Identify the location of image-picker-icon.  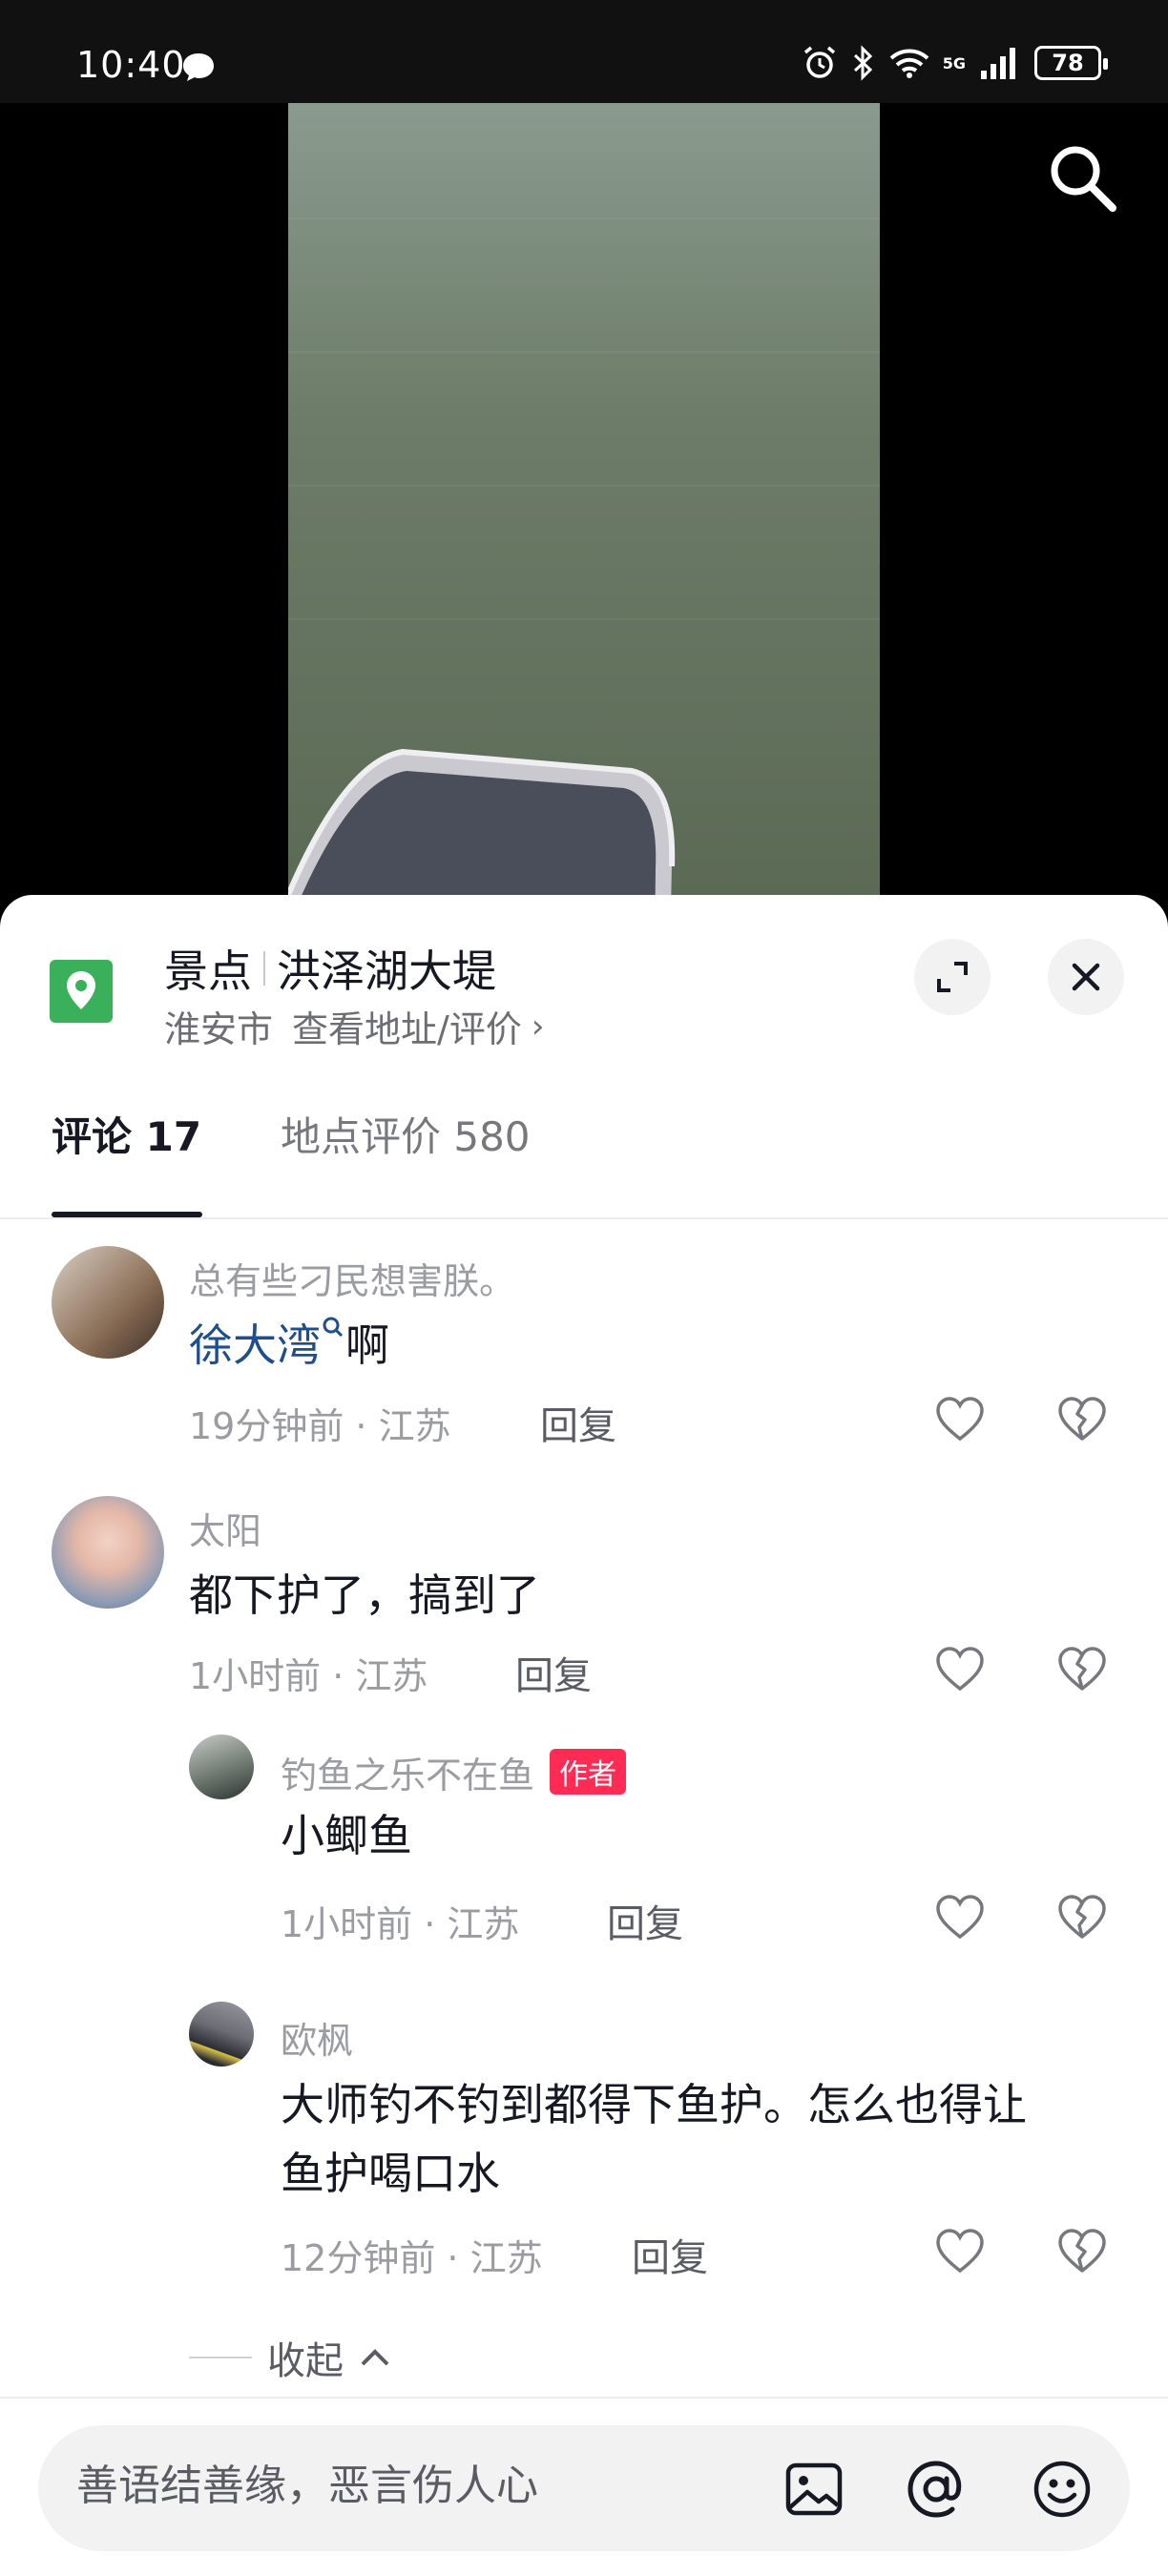
(813, 2489).